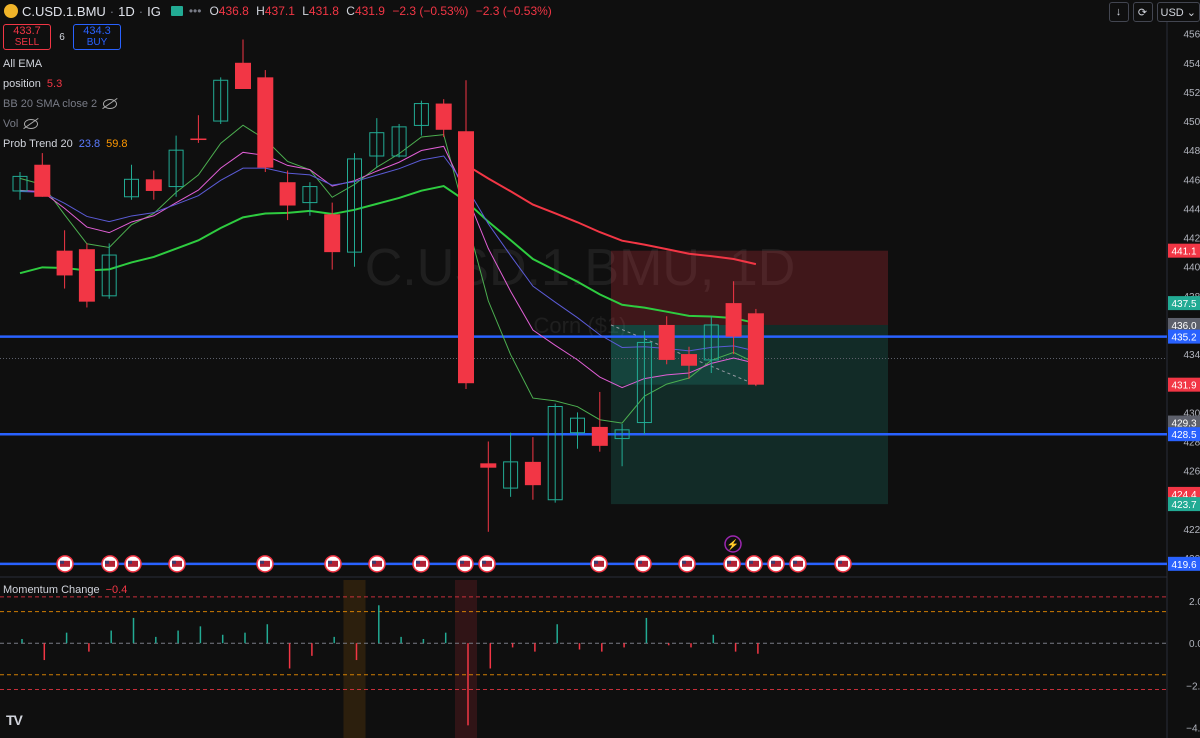 The height and width of the screenshot is (738, 1200). Describe the element at coordinates (369, 11) in the screenshot. I see `close-value: 431.9` at that location.